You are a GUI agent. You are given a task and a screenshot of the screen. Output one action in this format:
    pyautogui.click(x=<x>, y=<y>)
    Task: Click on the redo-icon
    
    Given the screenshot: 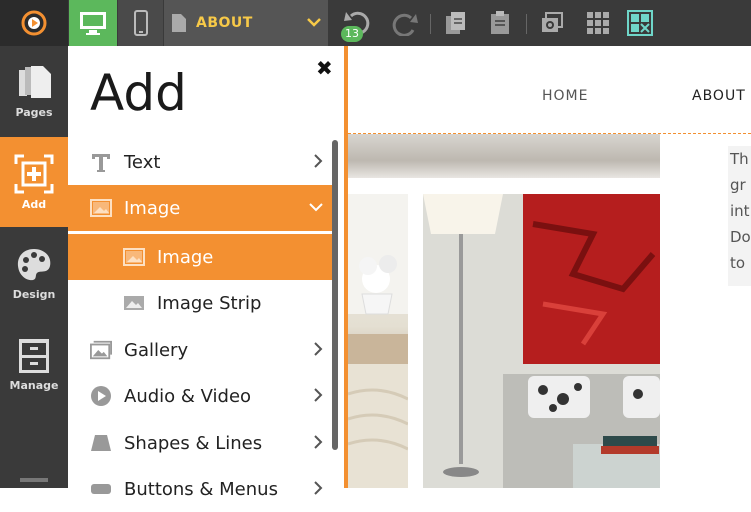 What is the action you would take?
    pyautogui.click(x=405, y=24)
    